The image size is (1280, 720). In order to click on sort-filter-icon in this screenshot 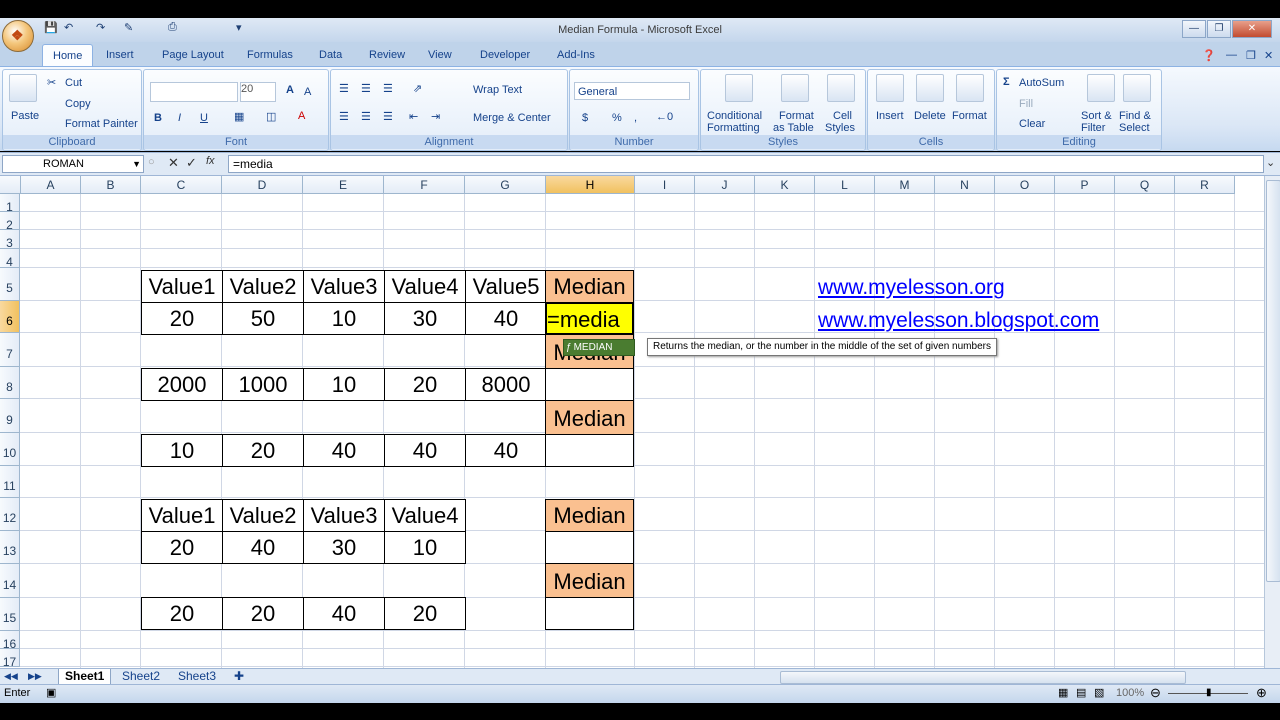, I will do `click(1101, 88)`.